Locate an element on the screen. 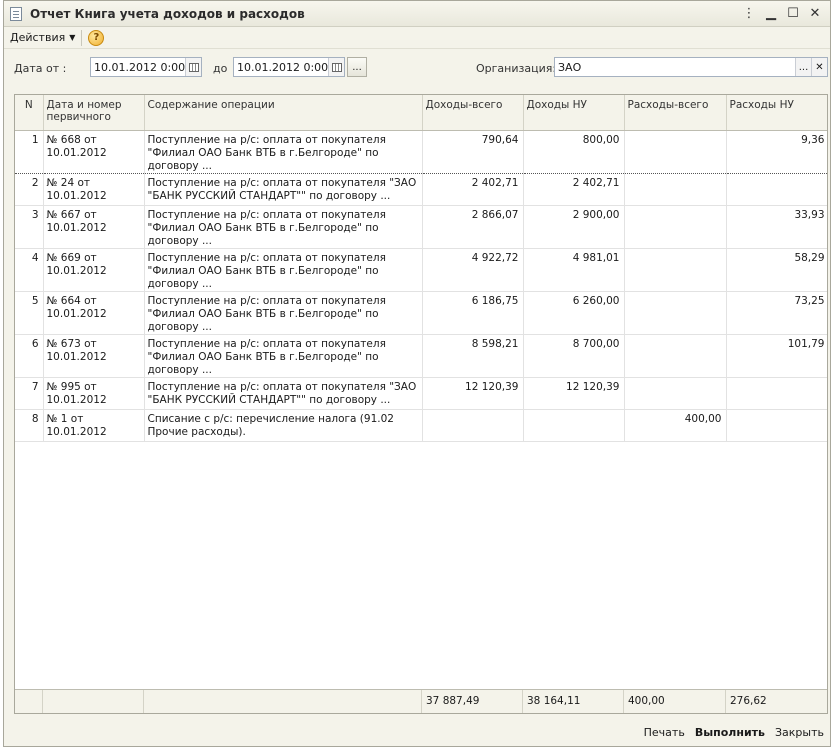 The height and width of the screenshot is (748, 832). cell-doc: № 667 от 10.01.2012 is located at coordinates (94, 227).